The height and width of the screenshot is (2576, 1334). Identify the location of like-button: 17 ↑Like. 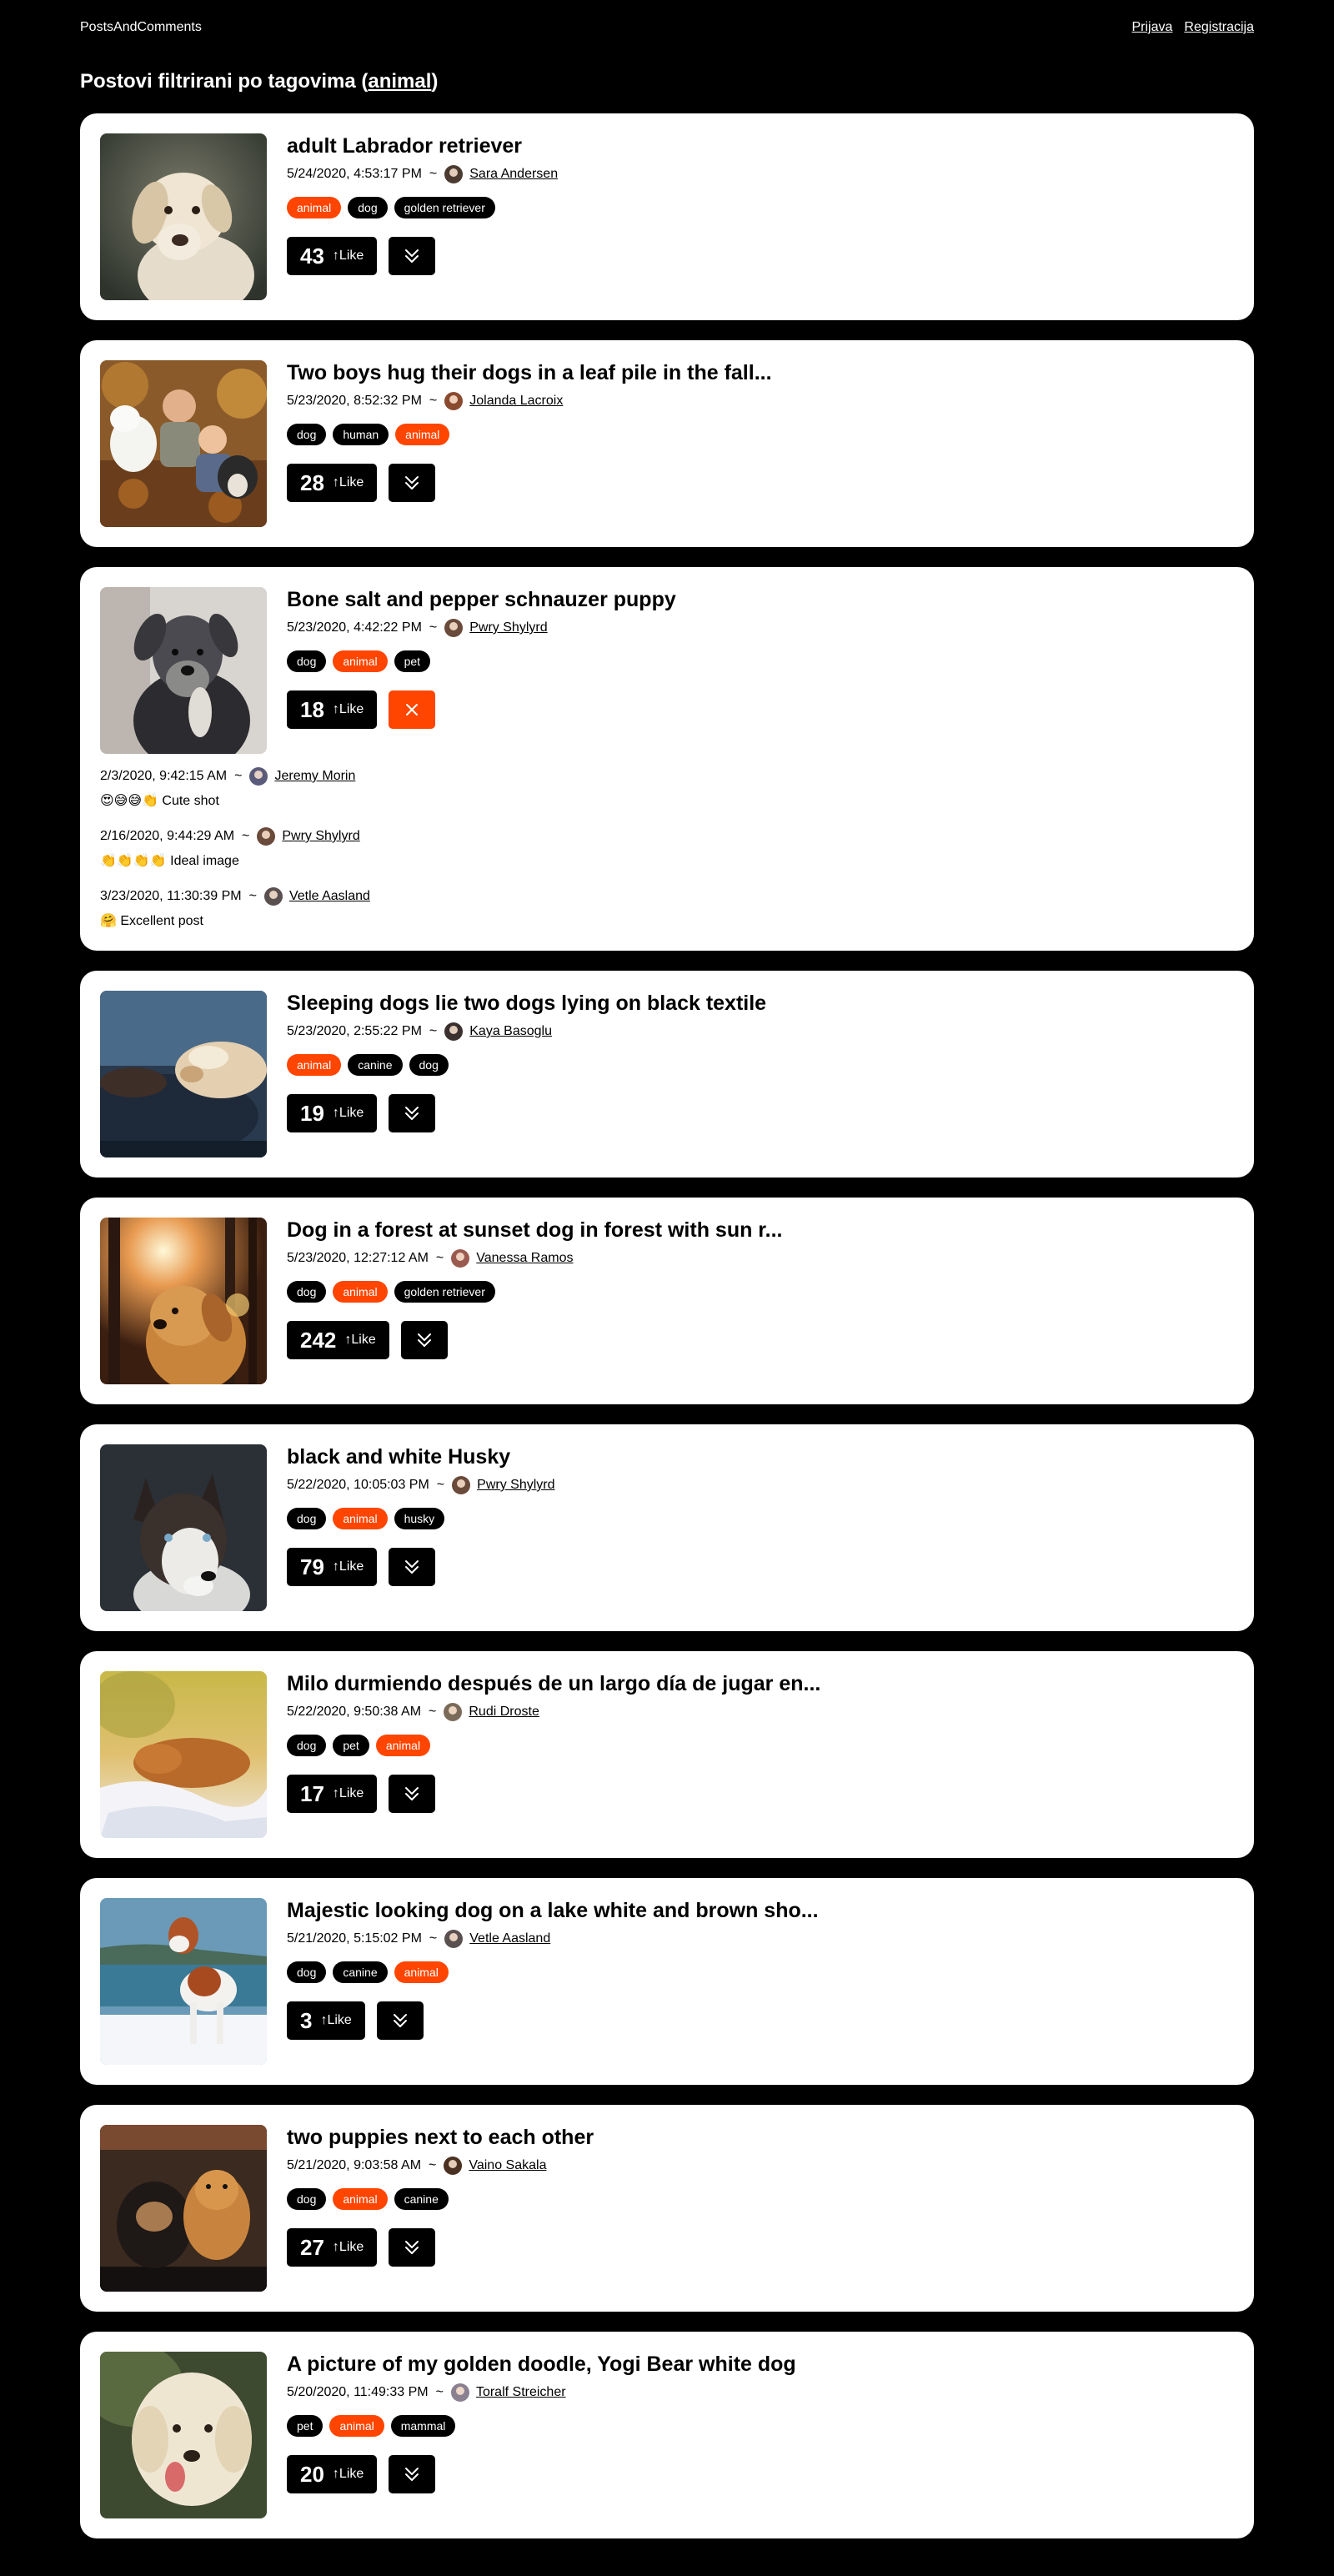
(332, 1794).